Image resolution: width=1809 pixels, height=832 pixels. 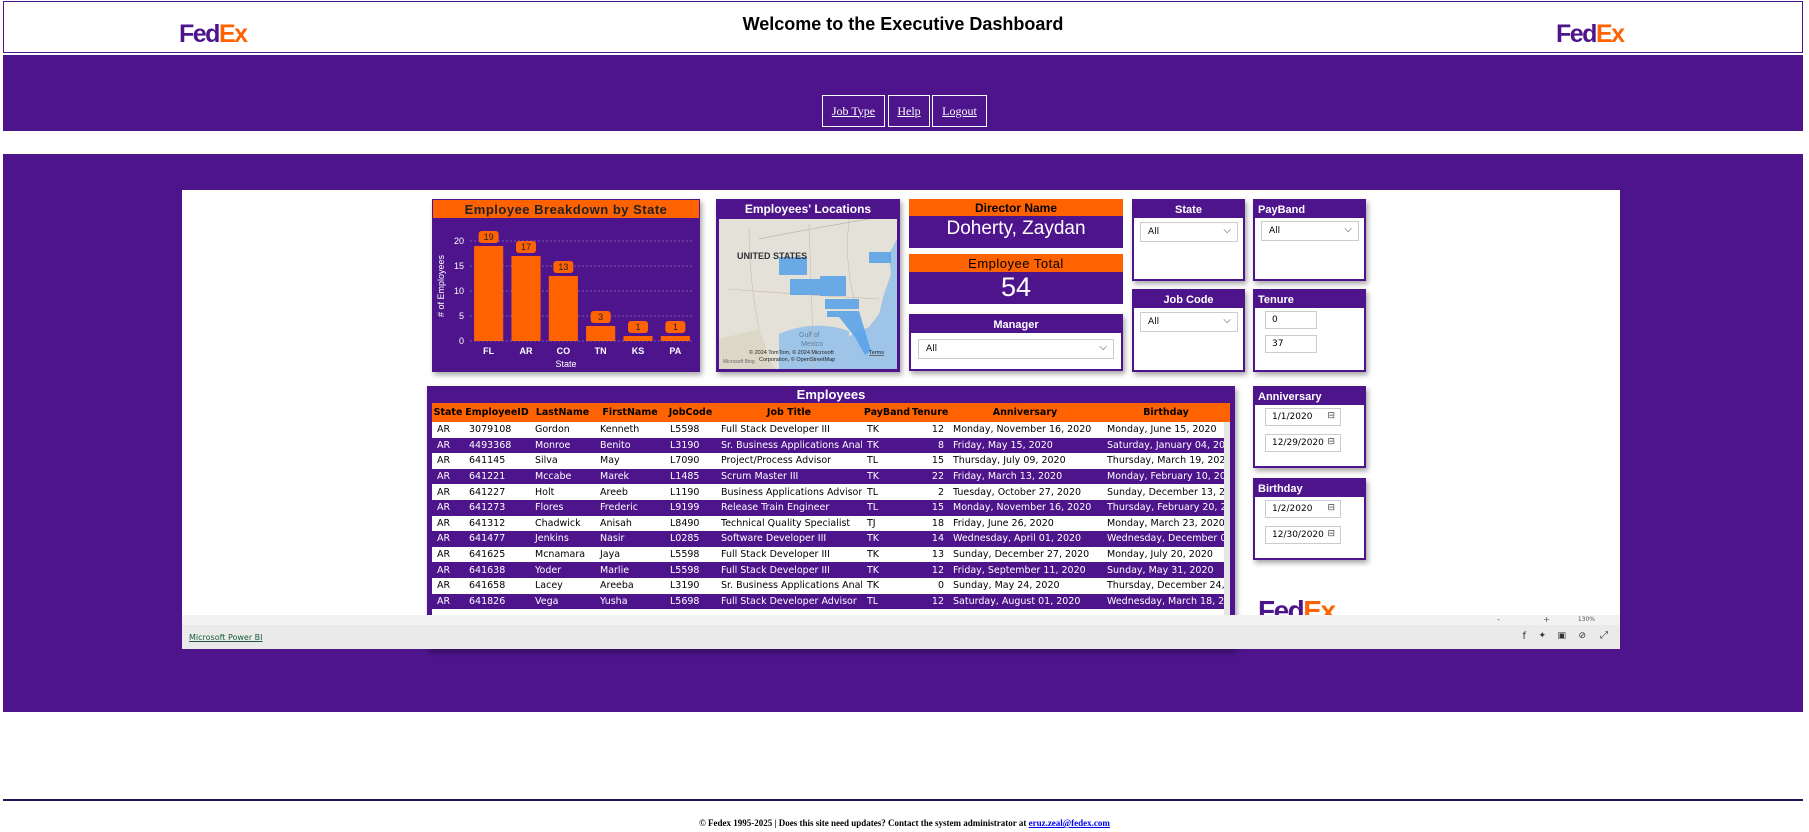 I want to click on tenure-slicer: Tenure 0 37, so click(x=1309, y=330).